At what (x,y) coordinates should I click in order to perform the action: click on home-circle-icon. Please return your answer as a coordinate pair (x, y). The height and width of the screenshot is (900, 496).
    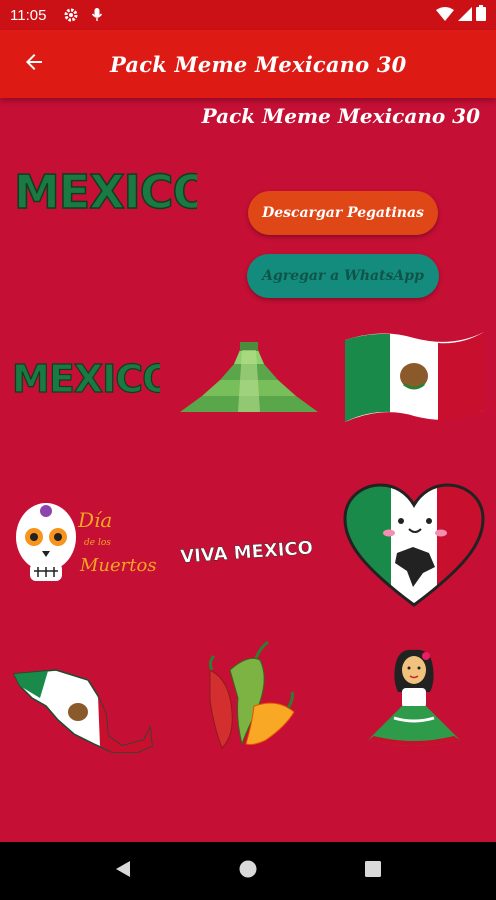
    Looking at the image, I should click on (248, 871).